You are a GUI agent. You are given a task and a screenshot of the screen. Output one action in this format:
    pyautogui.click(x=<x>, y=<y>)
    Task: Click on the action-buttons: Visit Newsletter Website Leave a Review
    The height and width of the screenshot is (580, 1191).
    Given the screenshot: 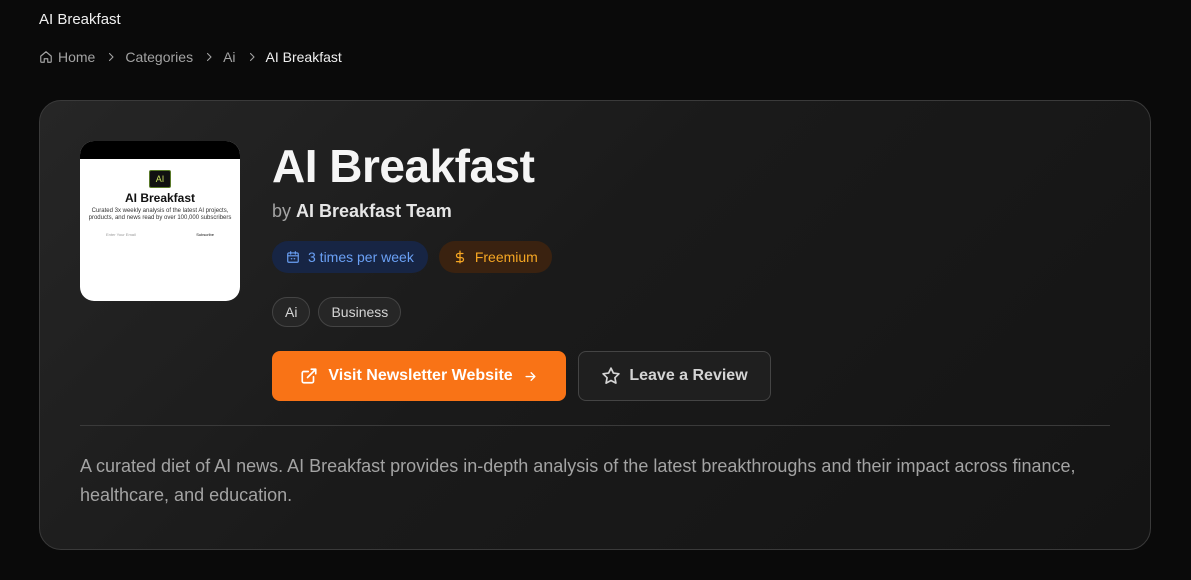 What is the action you would take?
    pyautogui.click(x=521, y=376)
    